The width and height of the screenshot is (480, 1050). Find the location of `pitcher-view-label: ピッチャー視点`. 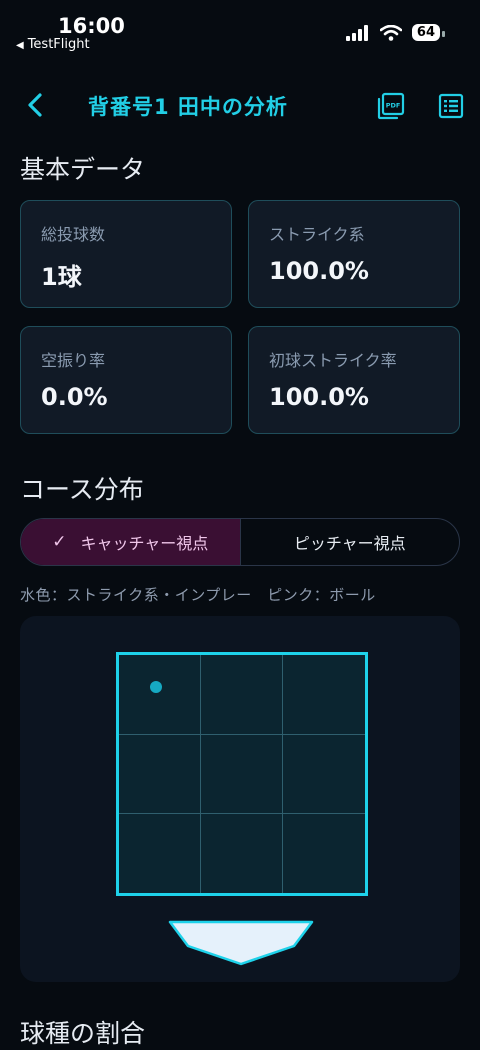

pitcher-view-label: ピッチャー視点 is located at coordinates (349, 543).